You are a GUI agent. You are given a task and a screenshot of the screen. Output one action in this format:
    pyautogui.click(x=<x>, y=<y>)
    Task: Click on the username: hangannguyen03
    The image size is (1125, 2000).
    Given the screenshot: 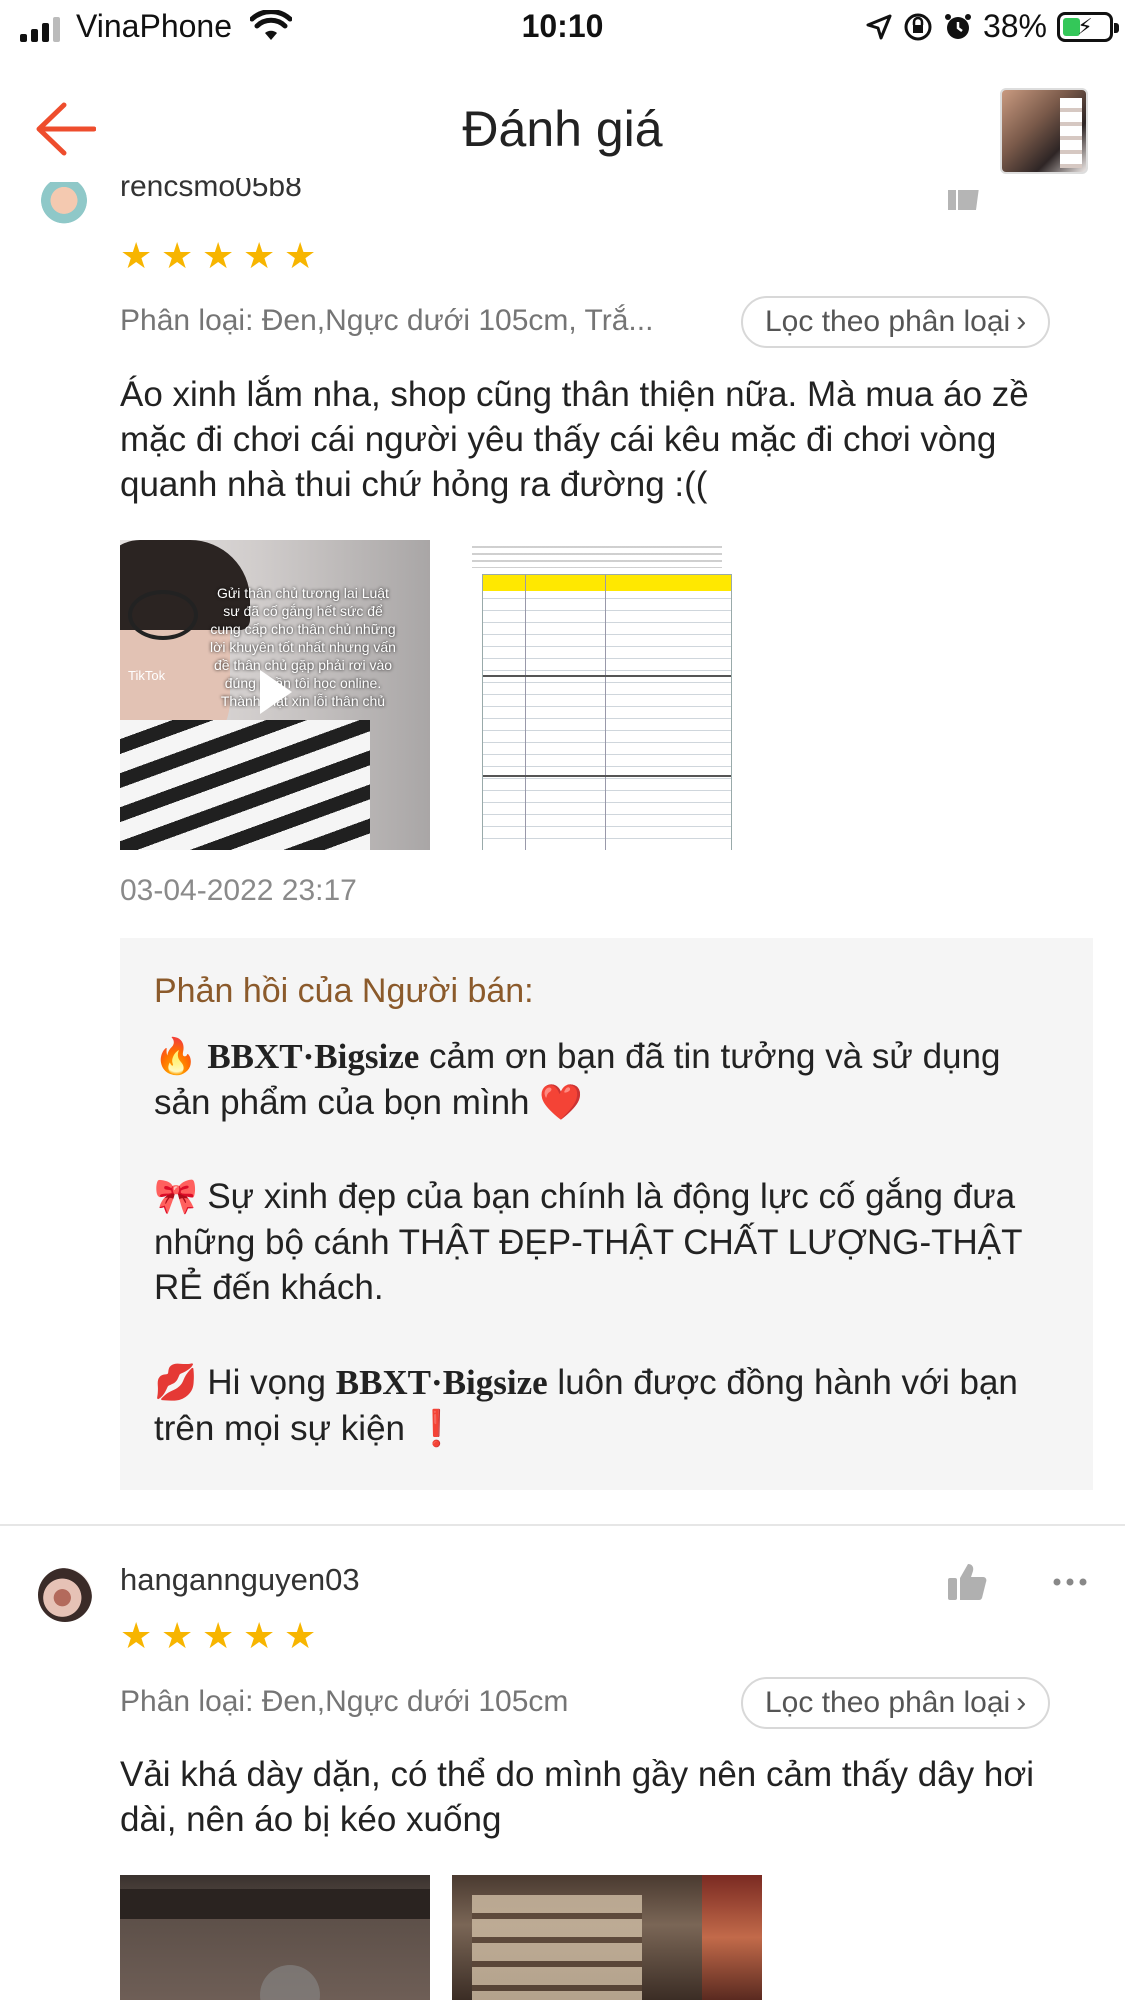 What is the action you would take?
    pyautogui.click(x=240, y=1580)
    